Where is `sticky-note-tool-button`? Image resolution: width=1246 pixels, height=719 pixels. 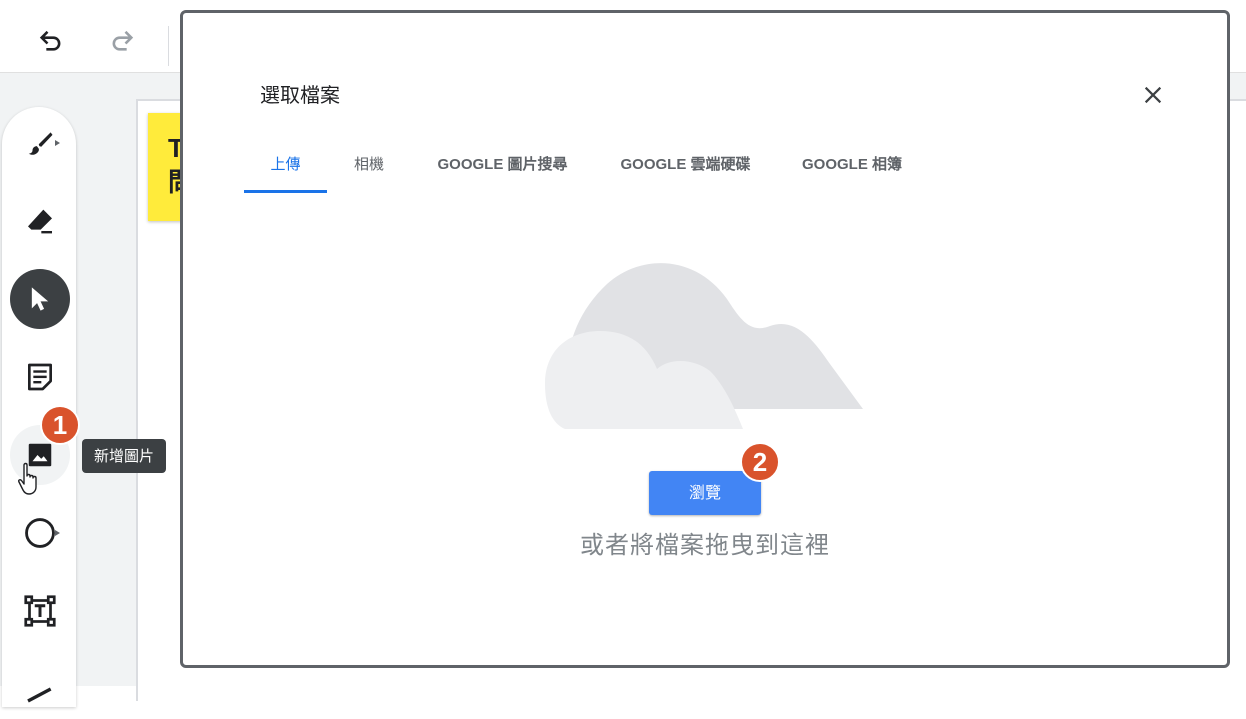 sticky-note-tool-button is located at coordinates (40, 377).